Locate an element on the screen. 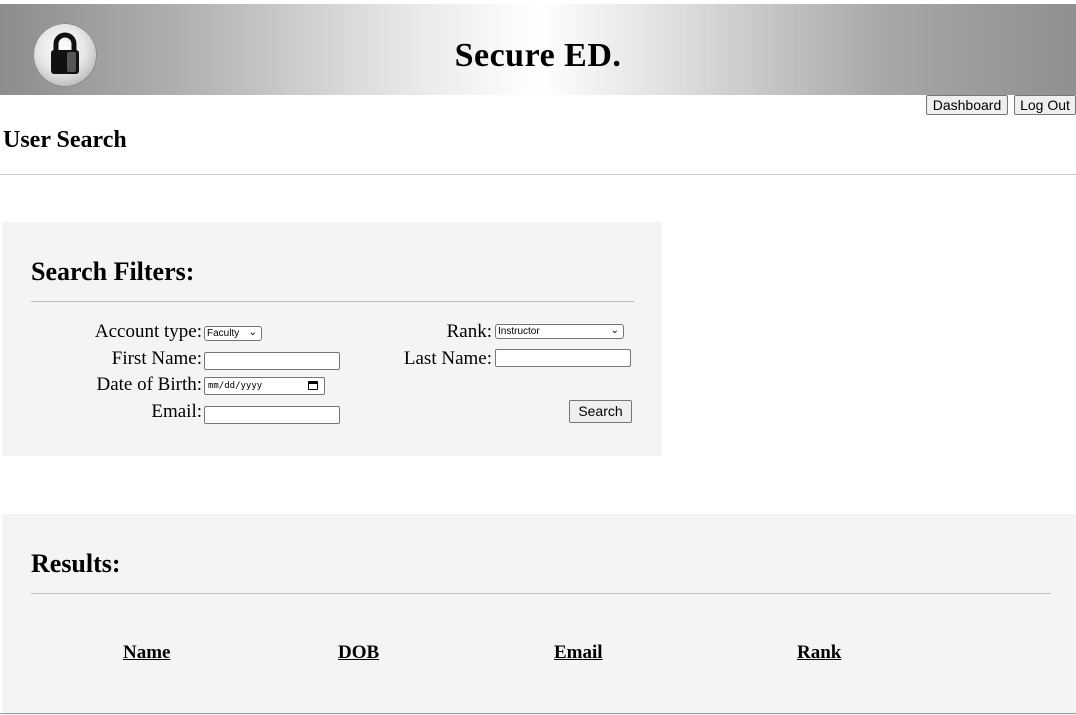 This screenshot has width=1076, height=715. account-type-value: Faculty is located at coordinates (223, 333).